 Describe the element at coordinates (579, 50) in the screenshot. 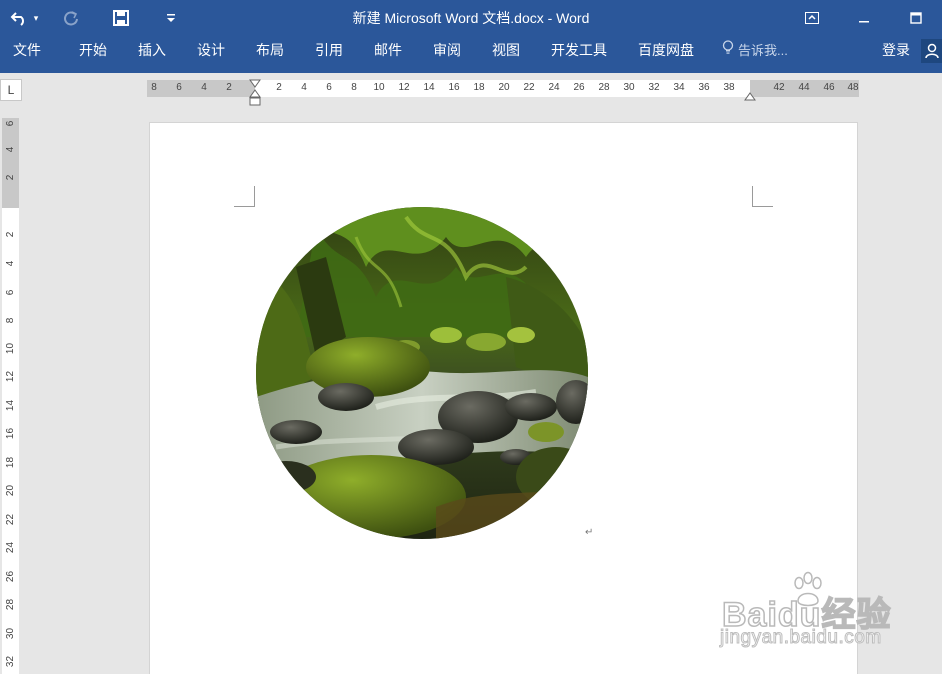

I see `tab-developer: 开发工具` at that location.